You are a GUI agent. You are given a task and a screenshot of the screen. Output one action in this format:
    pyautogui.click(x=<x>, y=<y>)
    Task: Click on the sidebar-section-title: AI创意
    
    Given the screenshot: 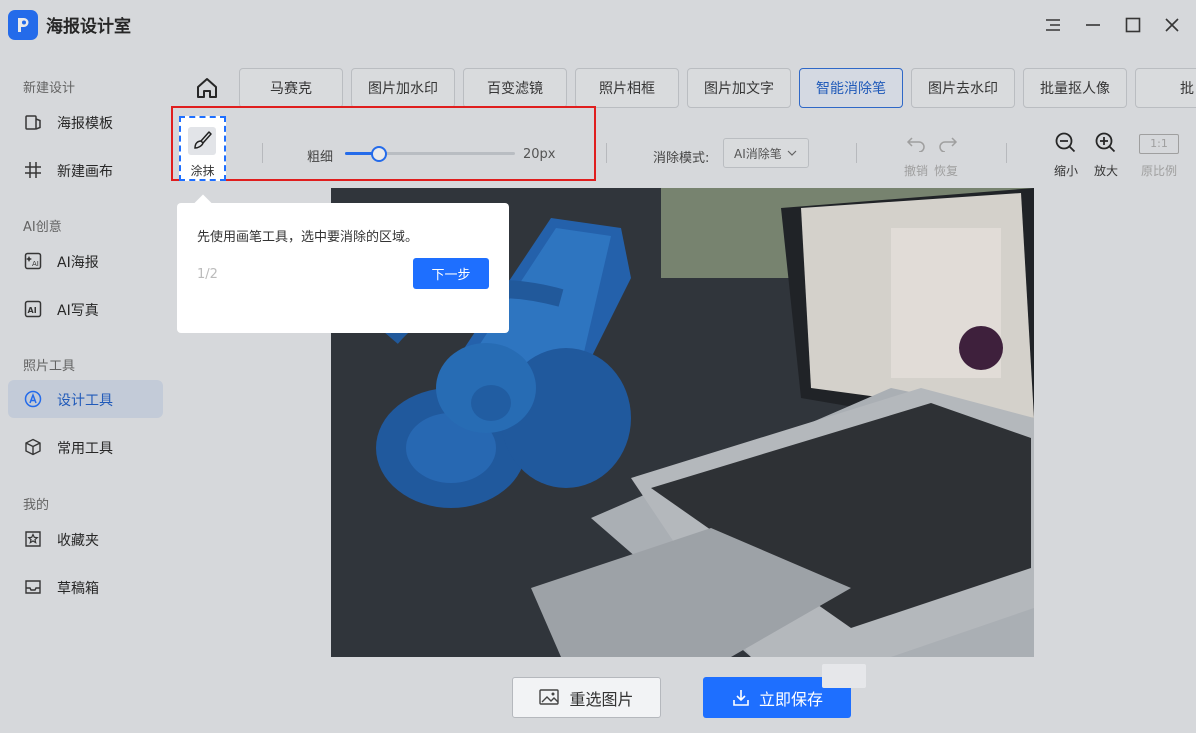 What is the action you would take?
    pyautogui.click(x=42, y=227)
    